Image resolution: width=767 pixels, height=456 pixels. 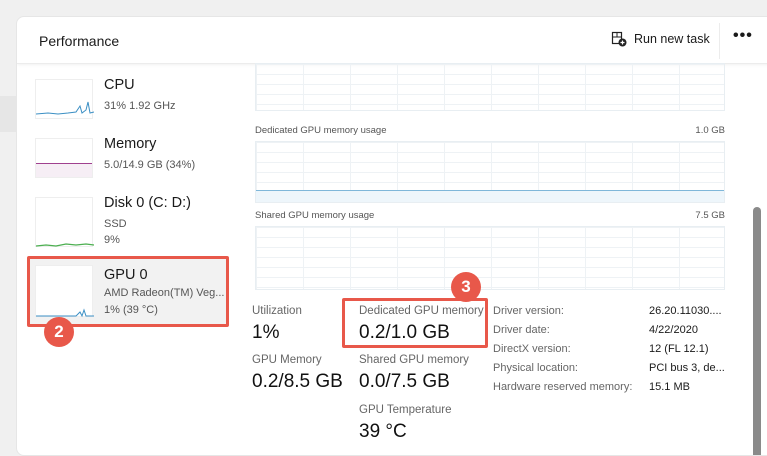 I want to click on gpu-memory-value: 0.2/8.5 GB, so click(x=297, y=381).